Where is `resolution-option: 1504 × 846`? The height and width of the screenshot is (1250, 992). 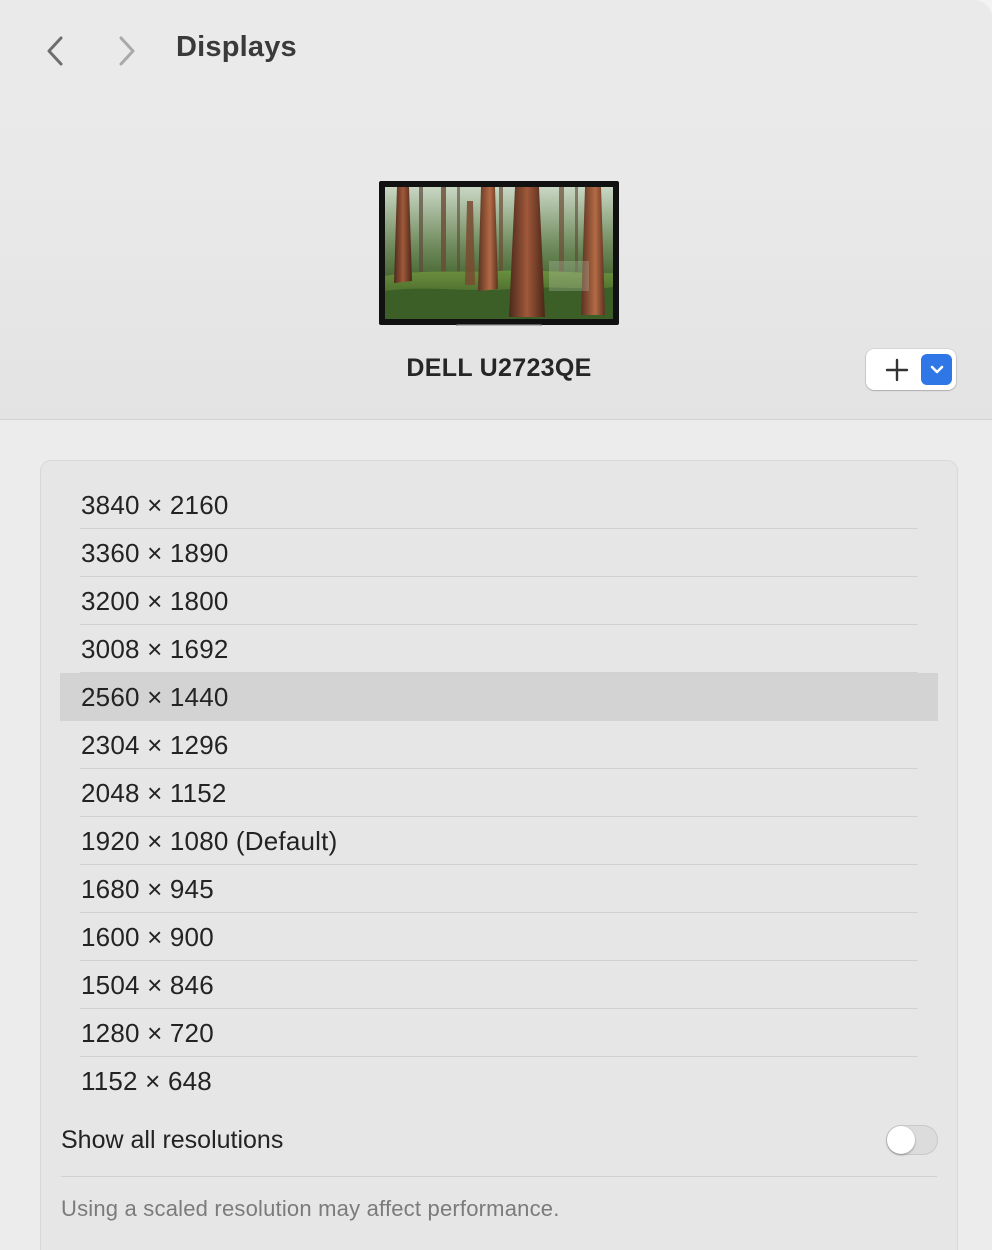
resolution-option: 1504 × 846 is located at coordinates (499, 985).